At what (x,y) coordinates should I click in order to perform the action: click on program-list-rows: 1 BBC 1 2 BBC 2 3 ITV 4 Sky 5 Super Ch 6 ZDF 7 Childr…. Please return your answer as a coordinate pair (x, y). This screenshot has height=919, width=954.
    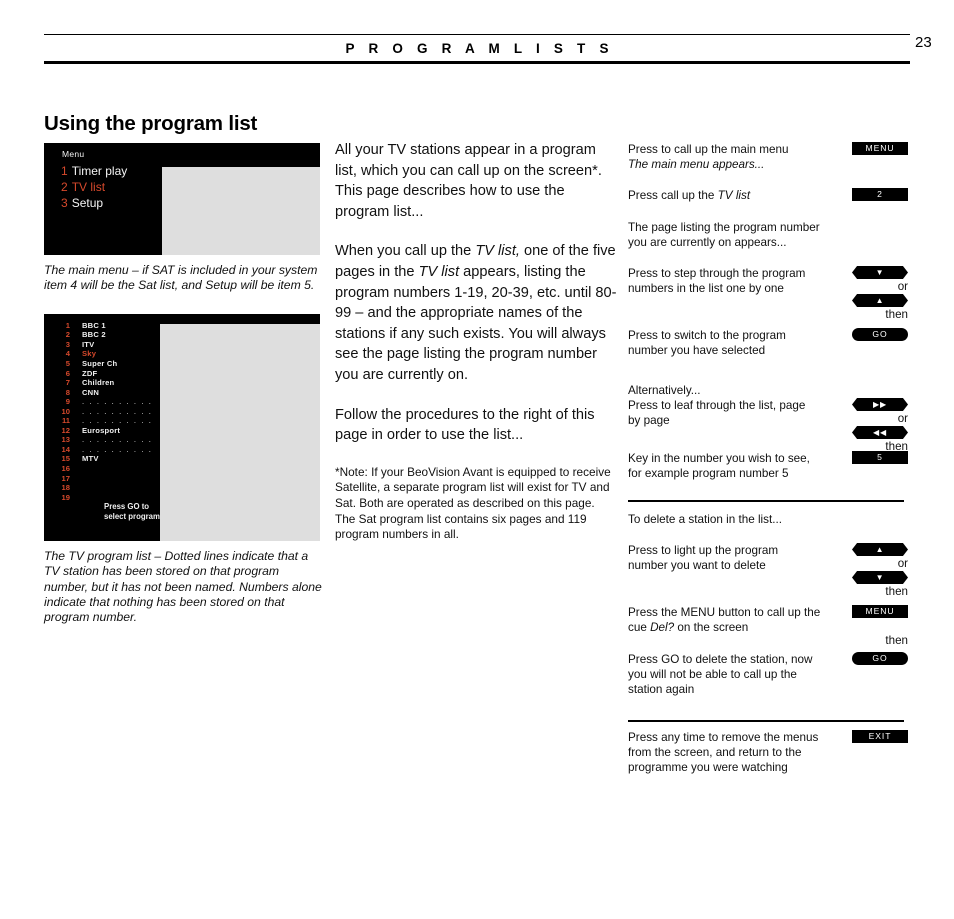
    Looking at the image, I should click on (102, 411).